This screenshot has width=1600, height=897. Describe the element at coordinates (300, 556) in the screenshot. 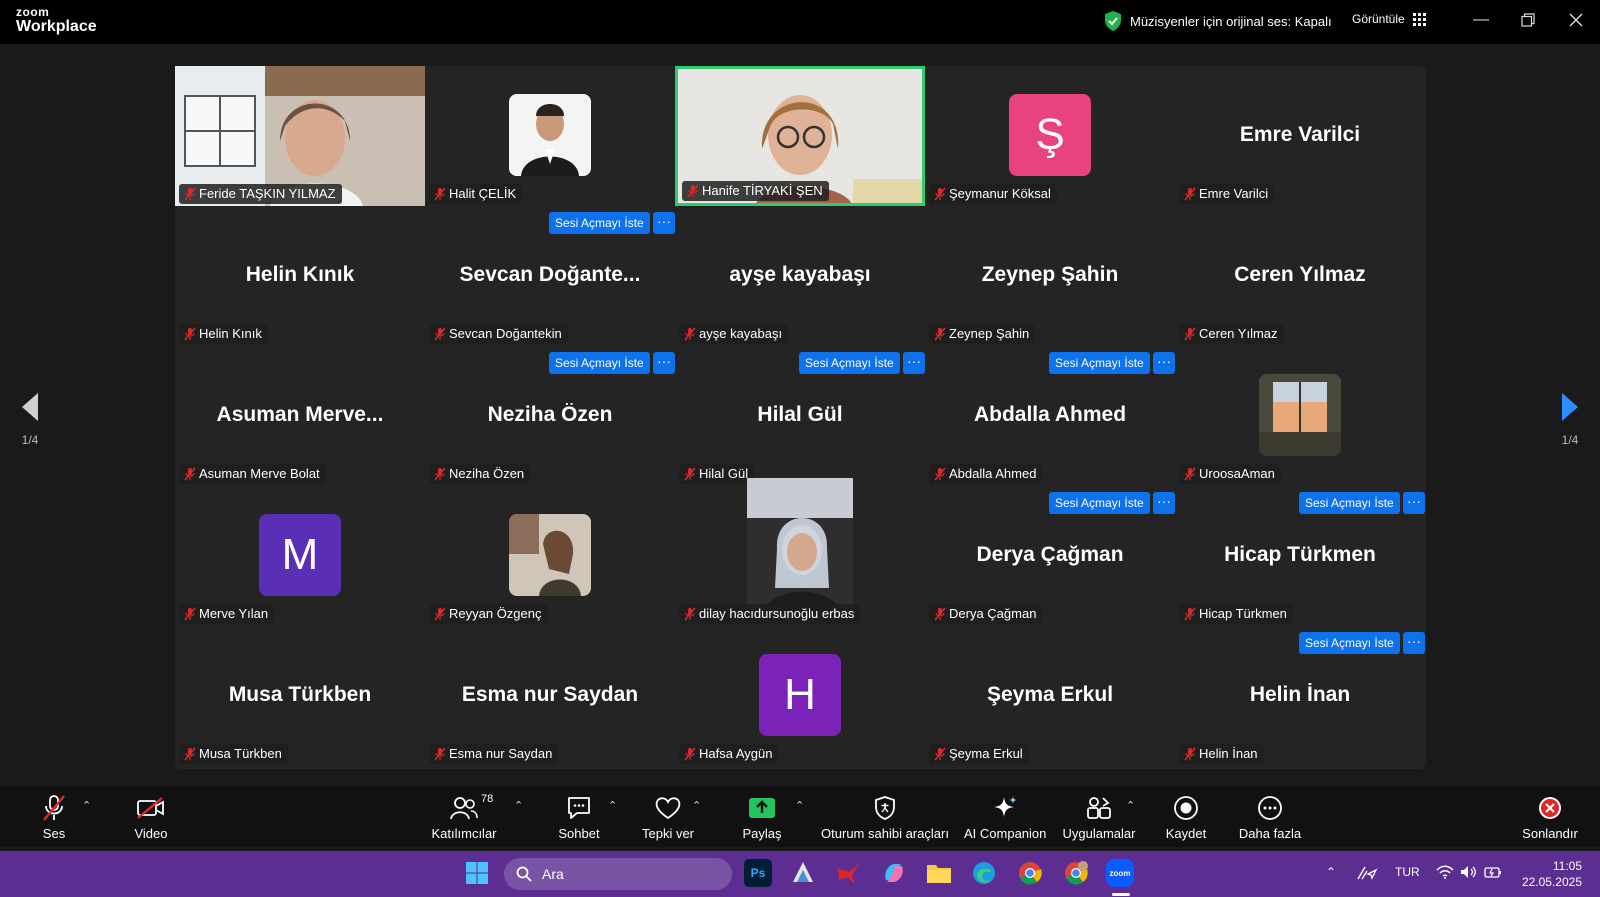

I see `participant-tile: M Merve Yılan` at that location.